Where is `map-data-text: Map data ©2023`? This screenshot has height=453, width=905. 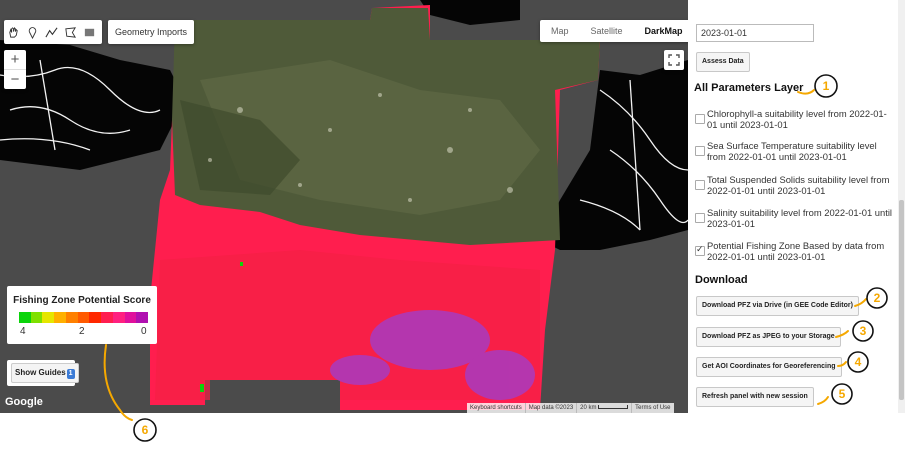
map-data-text: Map data ©2023 is located at coordinates (550, 408).